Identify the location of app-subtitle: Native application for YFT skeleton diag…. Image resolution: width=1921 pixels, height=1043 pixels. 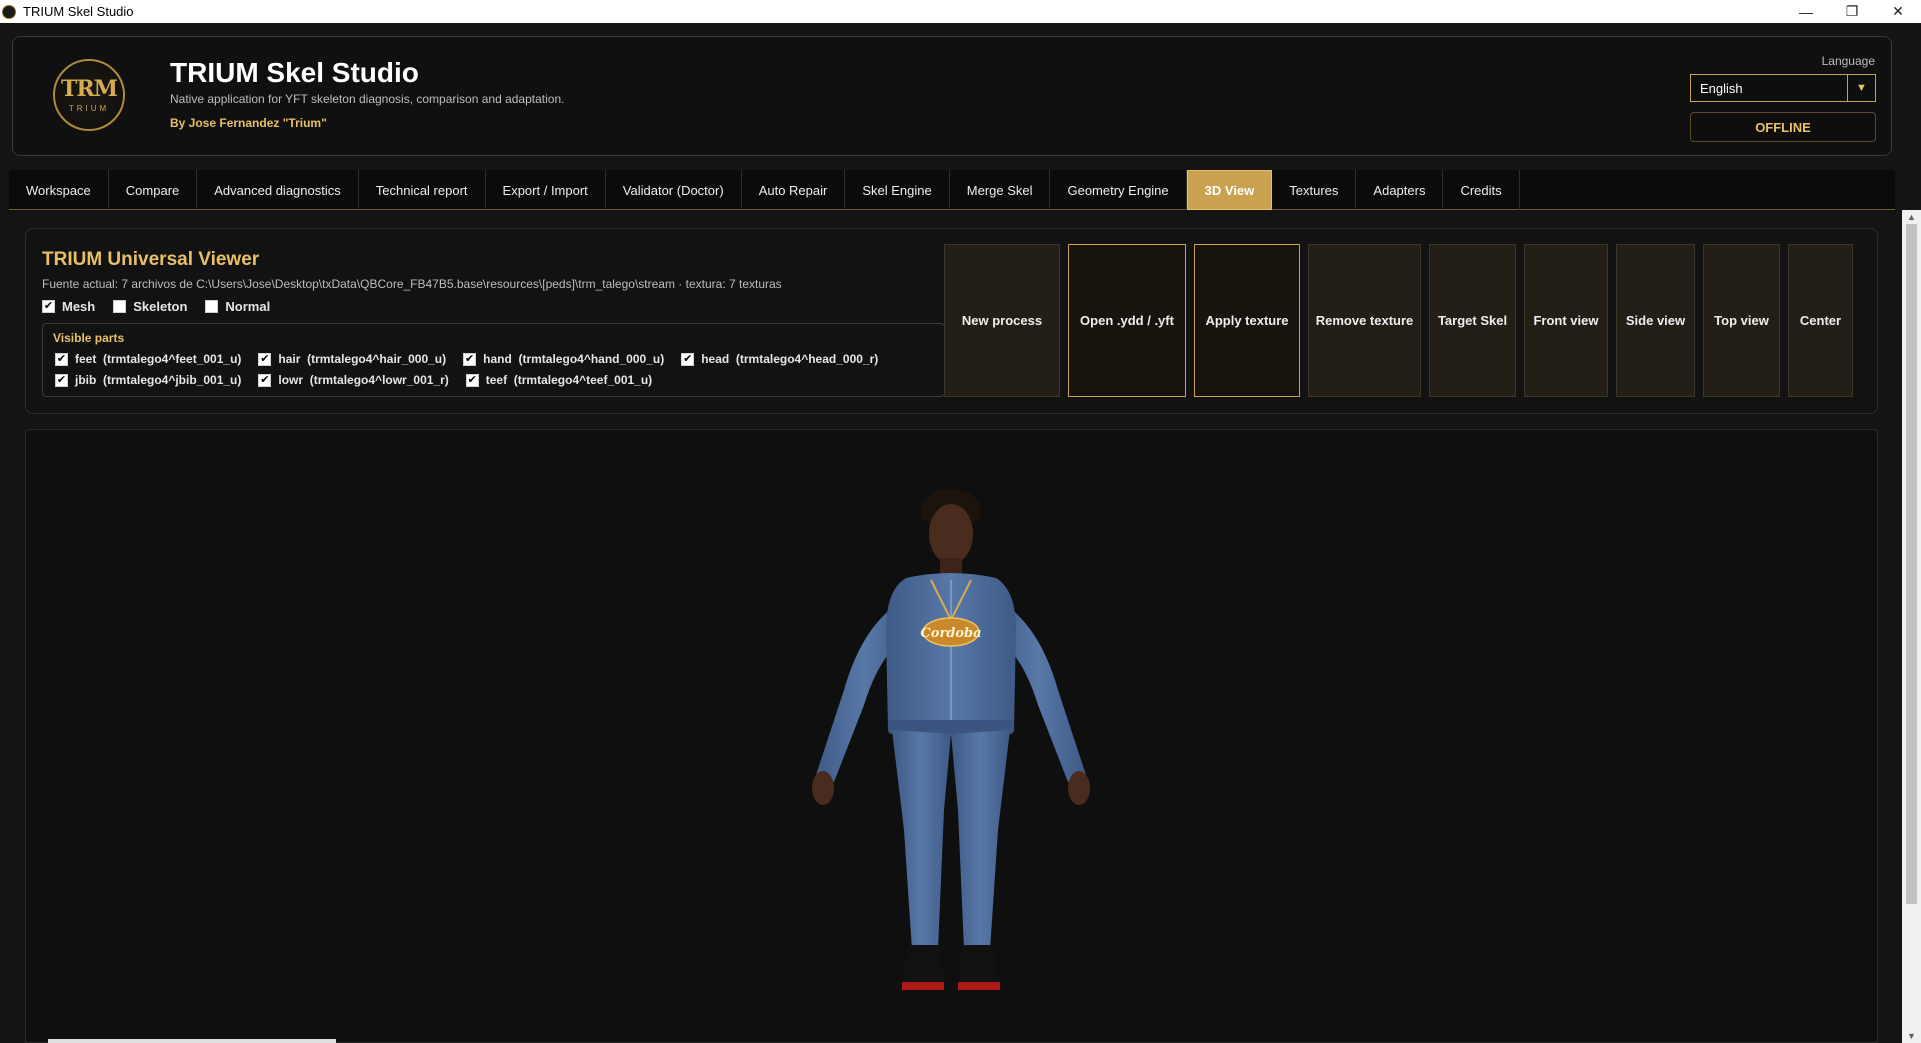
(367, 99).